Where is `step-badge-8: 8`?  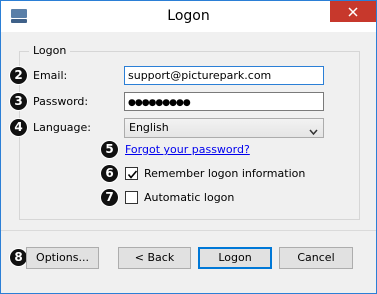
step-badge-8: 8 is located at coordinates (18, 257).